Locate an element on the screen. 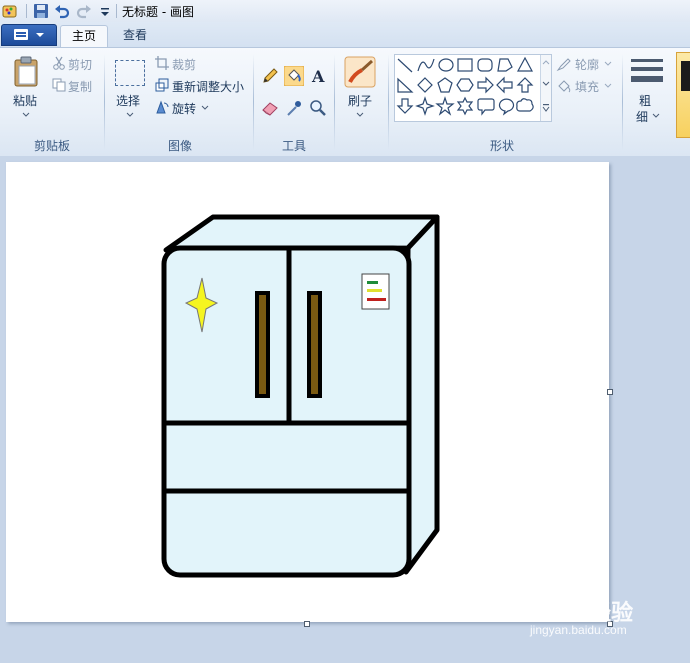 The image size is (690, 663). crop-button: 裁剪 is located at coordinates (190, 64).